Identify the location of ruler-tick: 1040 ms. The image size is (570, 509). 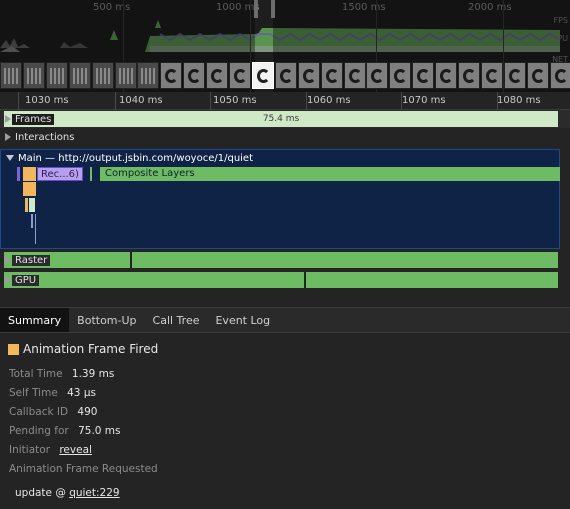
(141, 100).